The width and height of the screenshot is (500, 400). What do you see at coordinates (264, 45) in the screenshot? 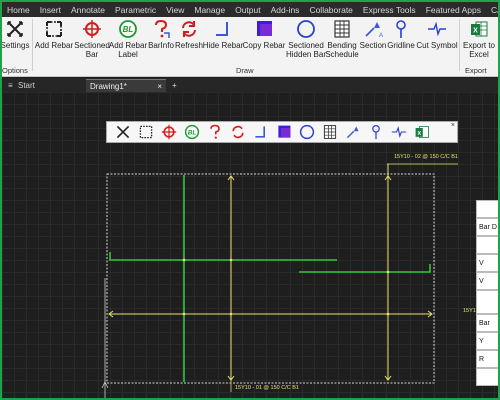
I see `copy-rebar-label: Copy Rebar` at bounding box center [264, 45].